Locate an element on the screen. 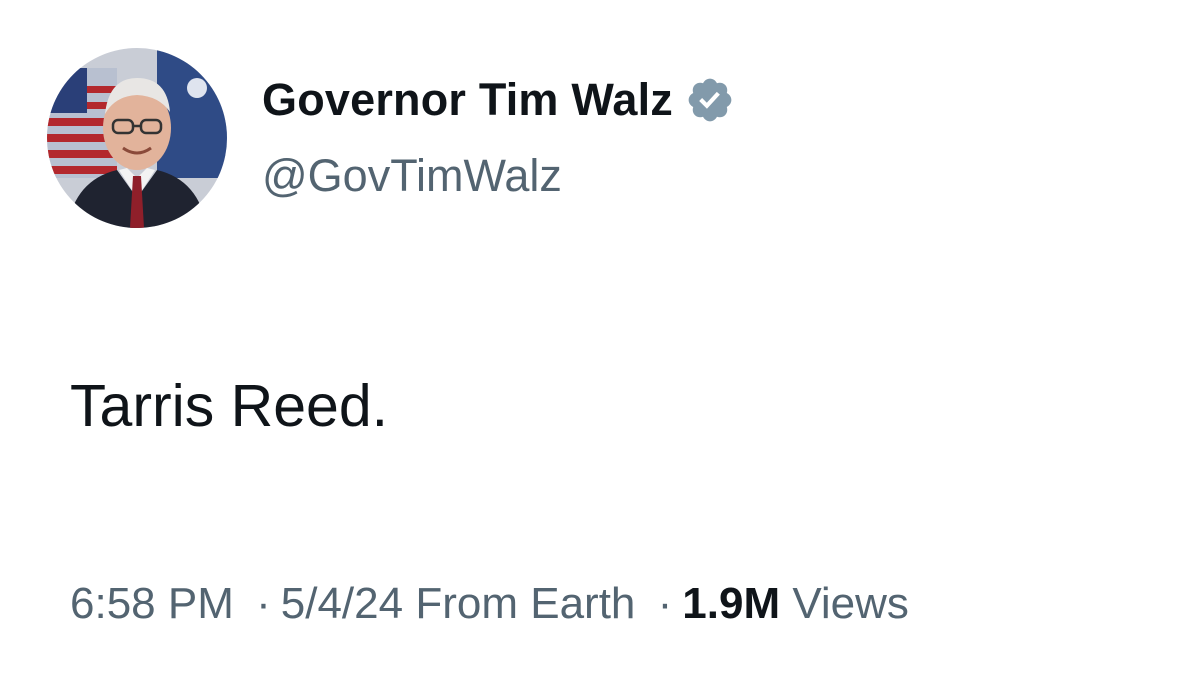 The height and width of the screenshot is (675, 1200). tweet-time: 6:58 PM is located at coordinates (152, 603).